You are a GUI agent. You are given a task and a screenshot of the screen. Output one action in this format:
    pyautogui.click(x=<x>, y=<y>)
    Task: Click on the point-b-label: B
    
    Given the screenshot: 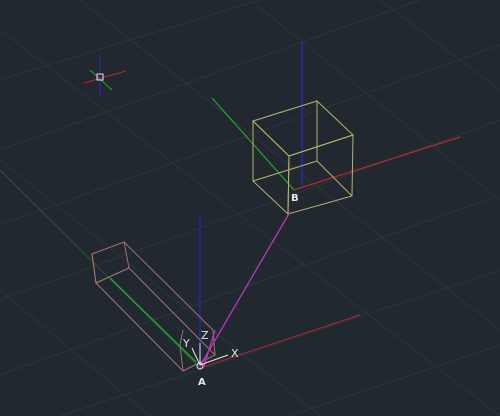 What is the action you would take?
    pyautogui.click(x=295, y=198)
    